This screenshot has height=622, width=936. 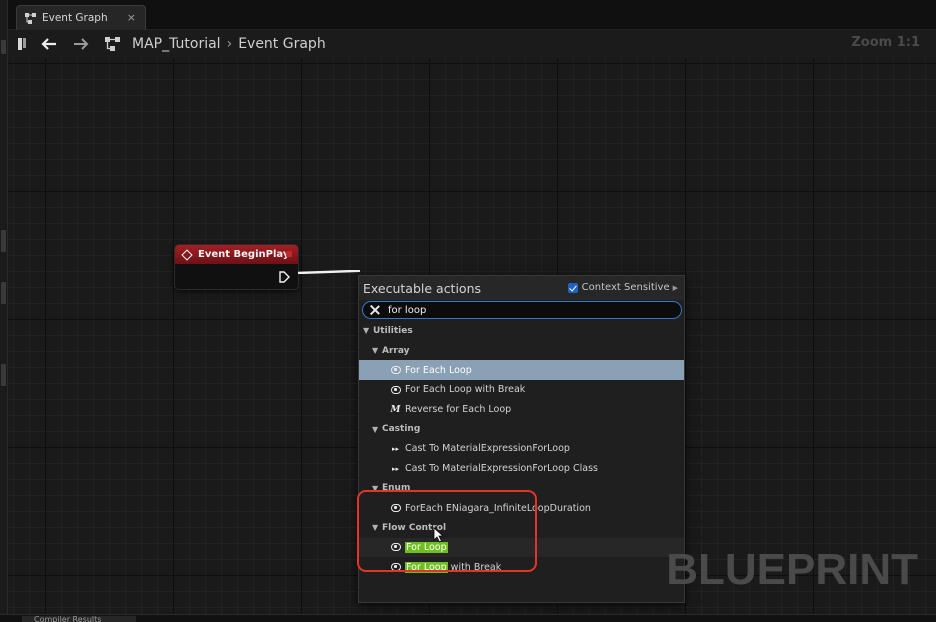 I want to click on graph-toolbar: MAP_Tutorial › Event Graph Zoom 1:1, so click(x=472, y=44).